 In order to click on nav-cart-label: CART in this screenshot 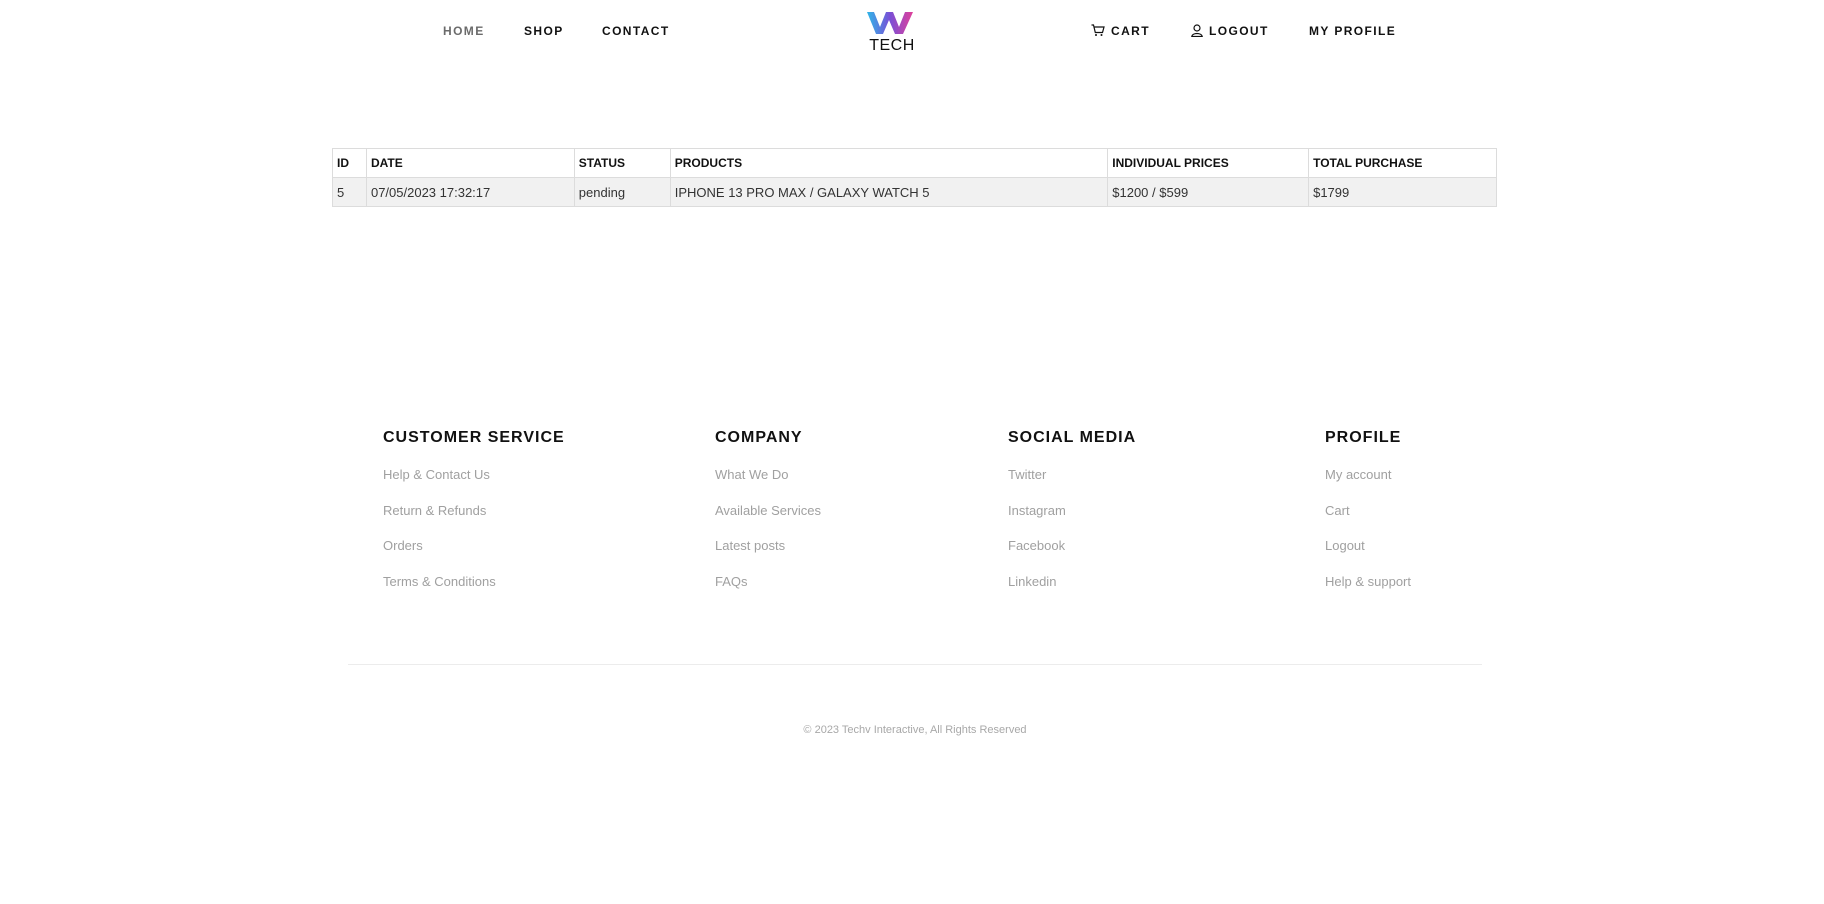, I will do `click(1130, 31)`.